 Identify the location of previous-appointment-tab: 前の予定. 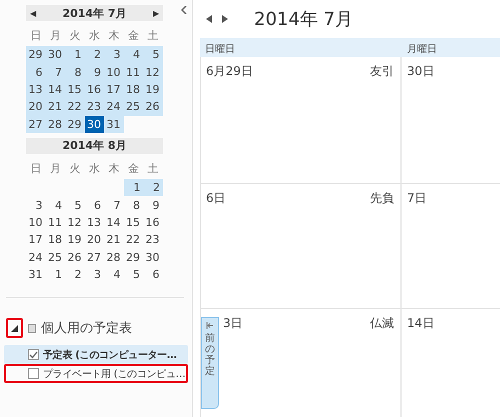
(210, 363).